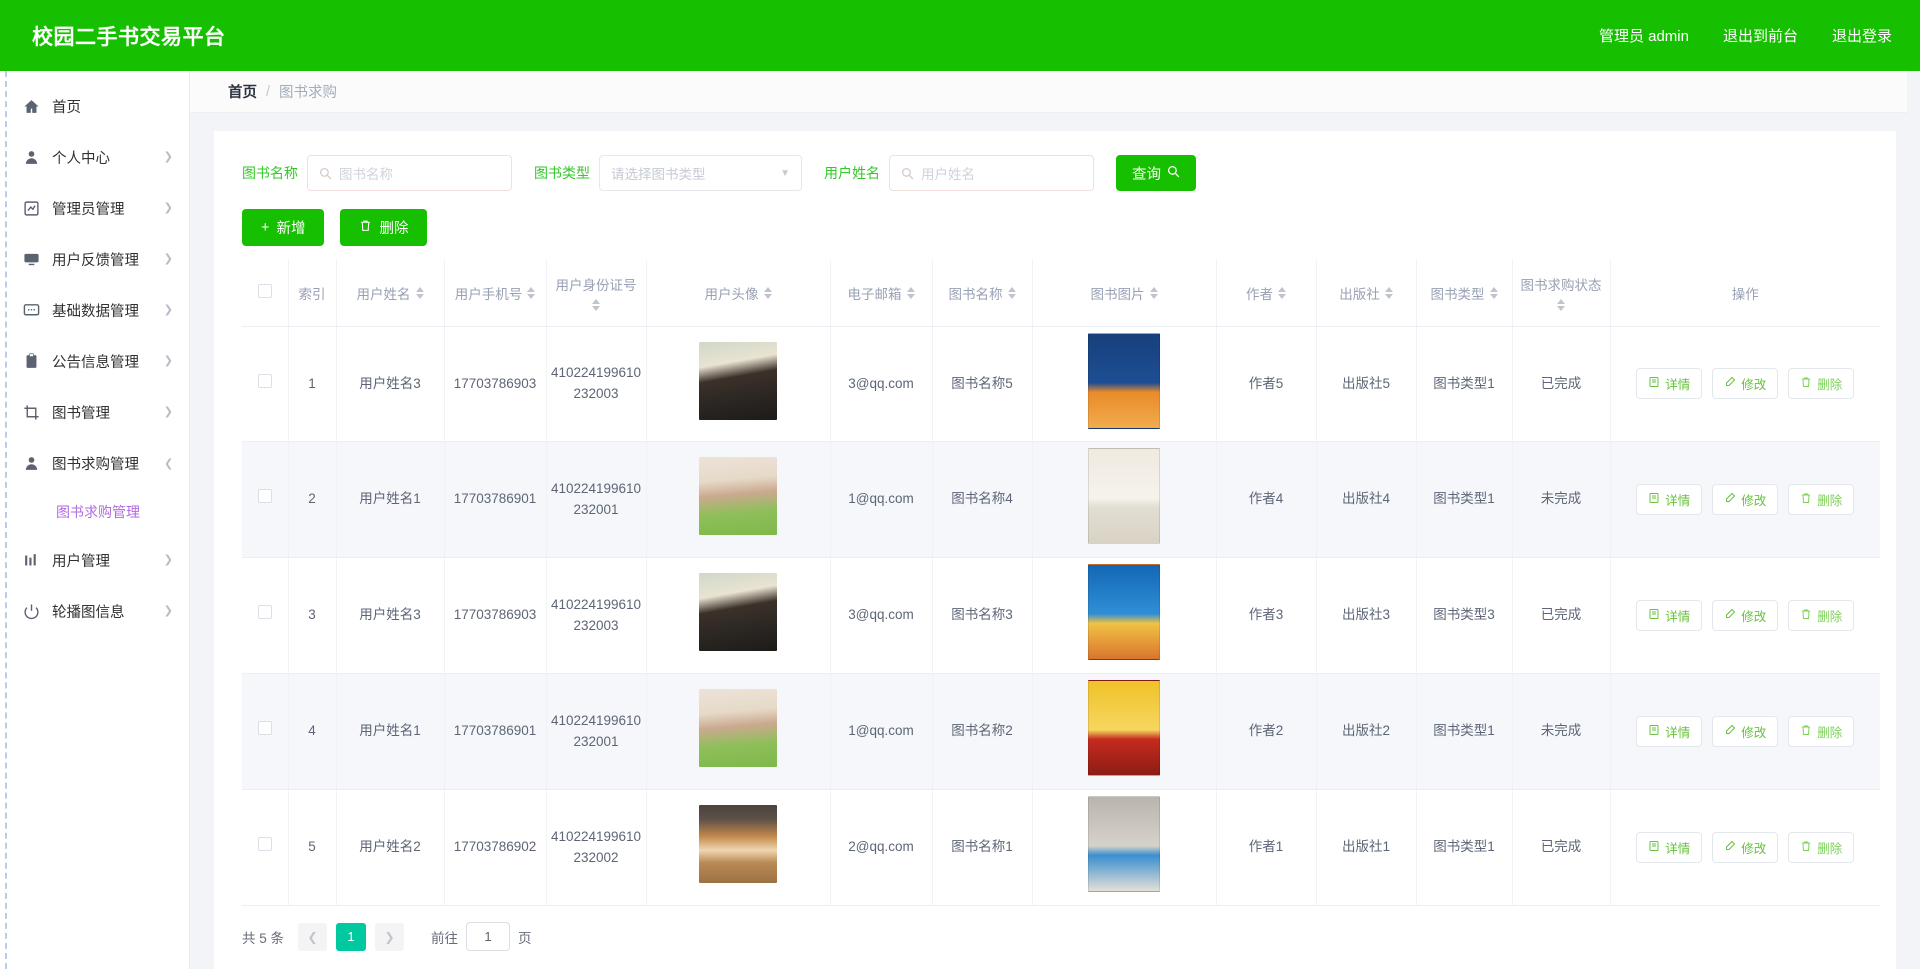 The width and height of the screenshot is (1920, 969). Describe the element at coordinates (1678, 849) in the screenshot. I see `detail-button-label: 详情` at that location.